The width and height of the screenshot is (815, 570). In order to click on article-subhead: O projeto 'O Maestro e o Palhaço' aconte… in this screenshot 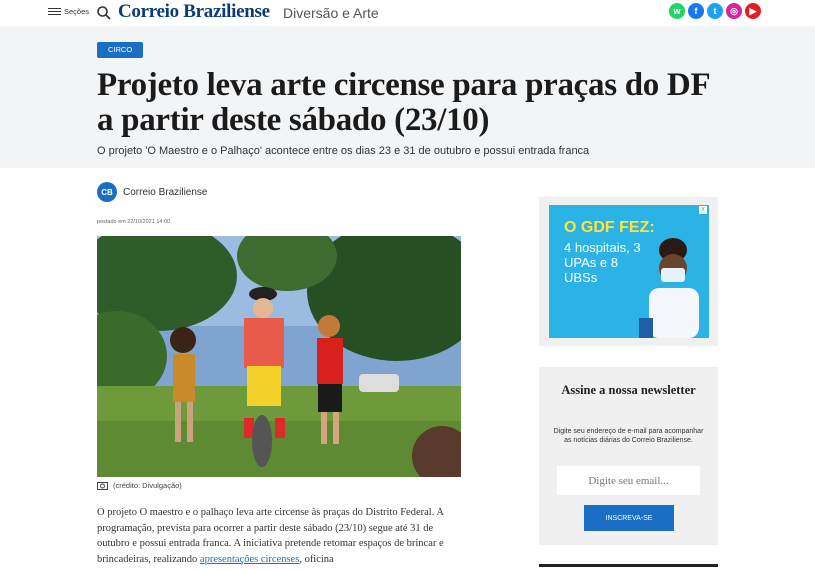, I will do `click(343, 151)`.